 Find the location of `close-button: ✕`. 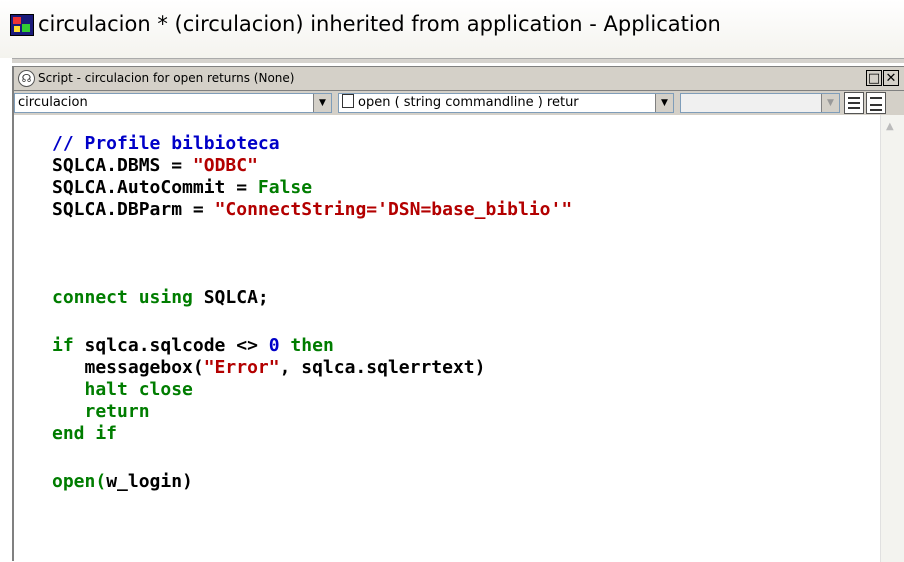

close-button: ✕ is located at coordinates (891, 78).